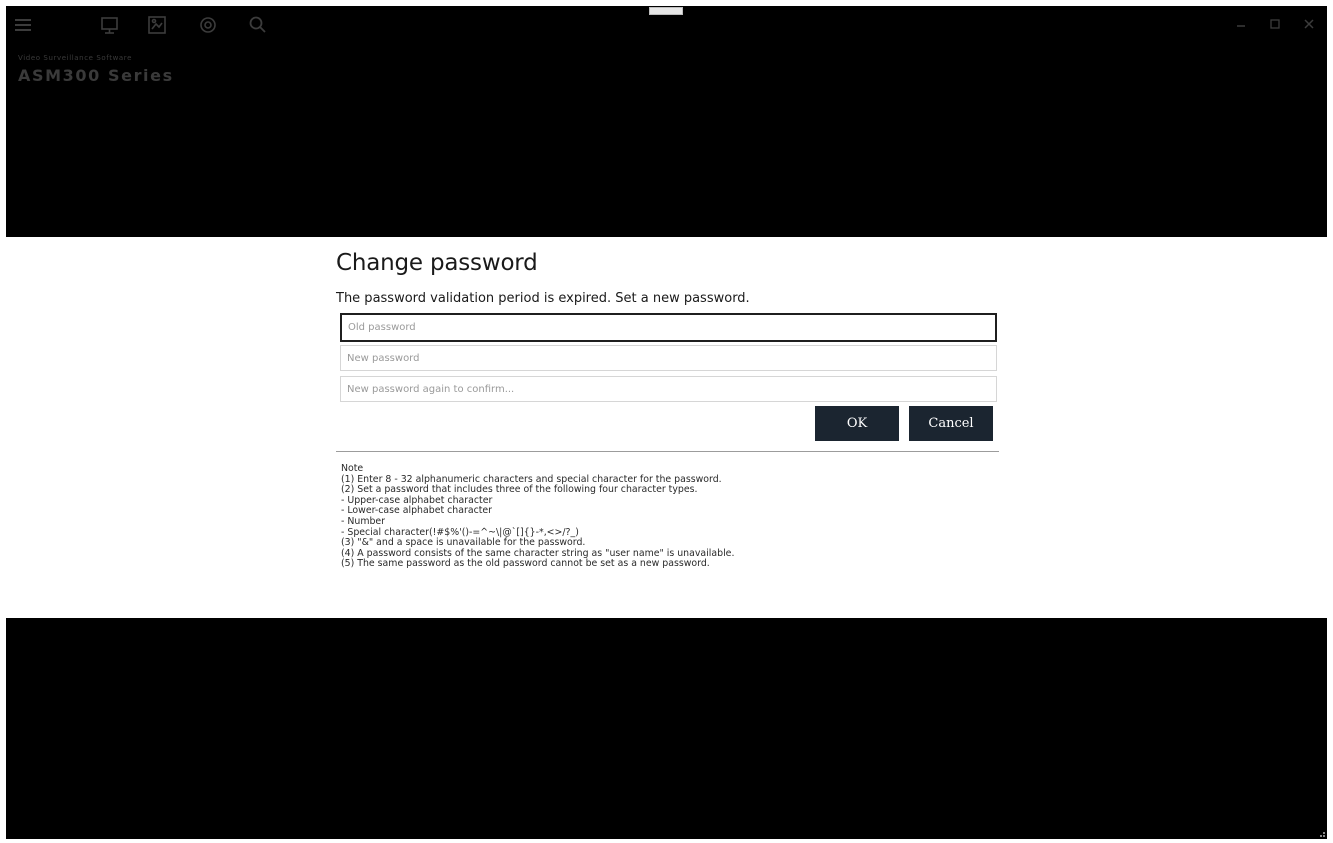  Describe the element at coordinates (668, 327) in the screenshot. I see `old-password-input` at that location.